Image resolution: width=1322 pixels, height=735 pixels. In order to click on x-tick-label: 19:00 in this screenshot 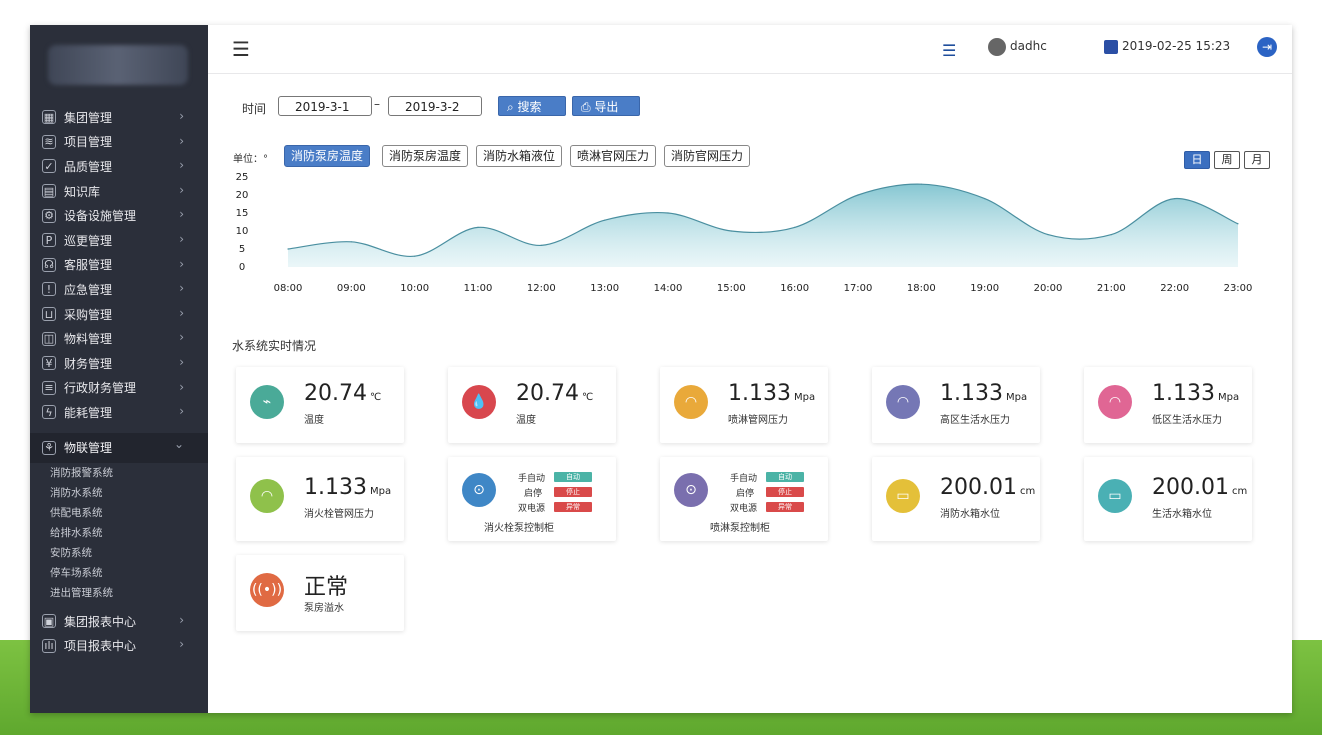, I will do `click(984, 288)`.